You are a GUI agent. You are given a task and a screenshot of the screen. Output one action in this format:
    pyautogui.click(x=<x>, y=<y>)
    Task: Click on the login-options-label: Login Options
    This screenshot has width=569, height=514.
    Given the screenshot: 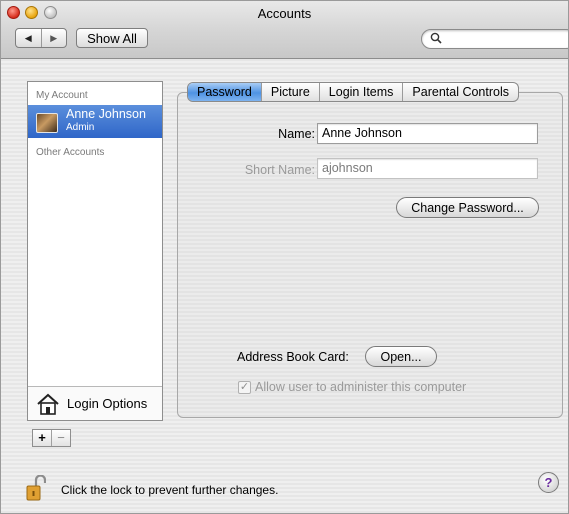 What is the action you would take?
    pyautogui.click(x=107, y=403)
    